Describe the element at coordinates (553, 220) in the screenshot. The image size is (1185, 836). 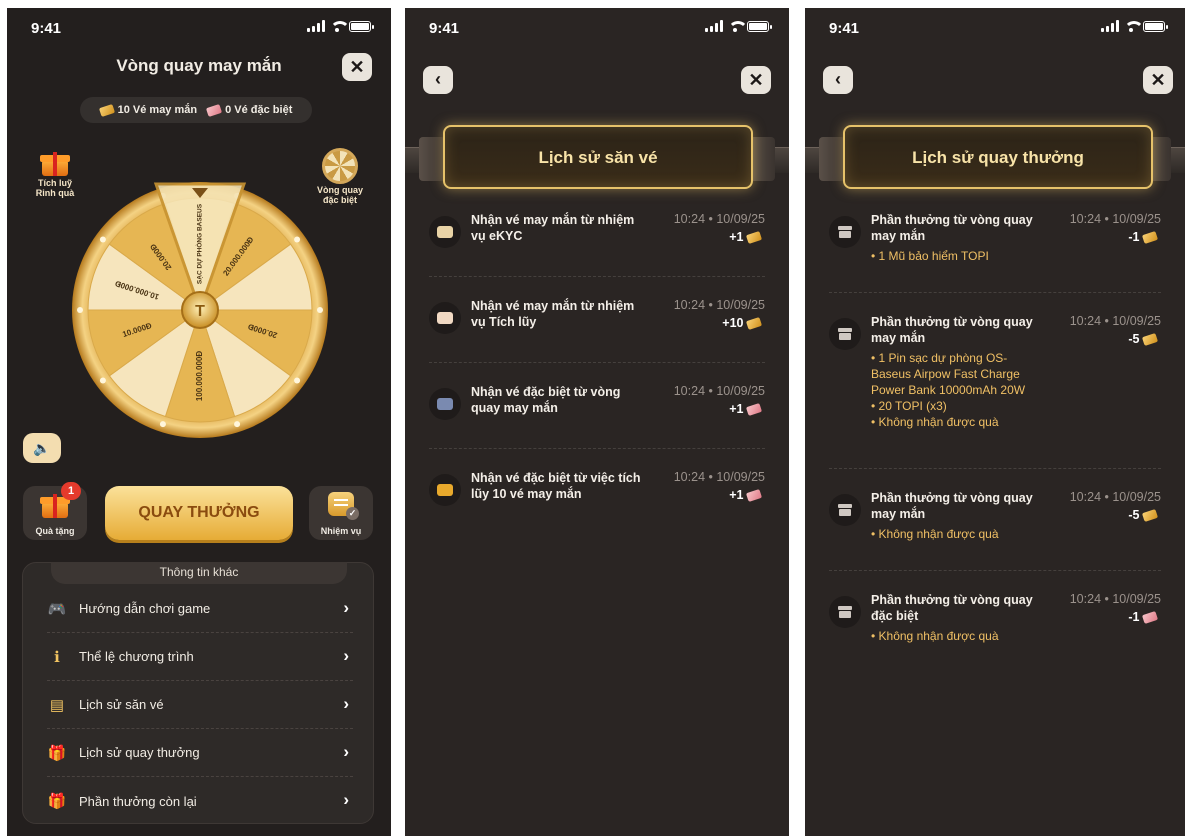
I see `record-title: Nhận vé may mắn từ nhiệm` at that location.